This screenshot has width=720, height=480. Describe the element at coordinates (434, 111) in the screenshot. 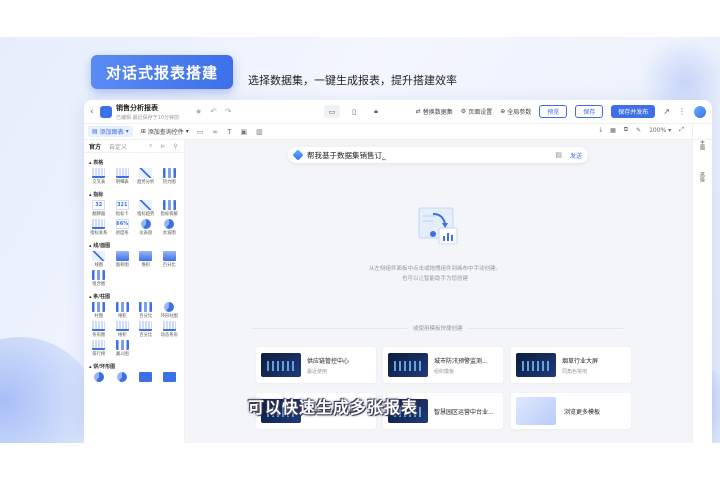

I see `replace-dataset-button: ⇄ 替换数据集` at that location.